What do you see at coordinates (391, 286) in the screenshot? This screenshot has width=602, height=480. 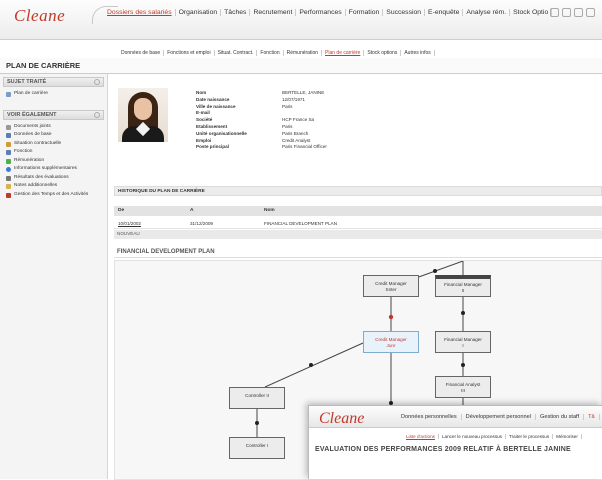 I see `chart-node: Credit Manager Snter` at bounding box center [391, 286].